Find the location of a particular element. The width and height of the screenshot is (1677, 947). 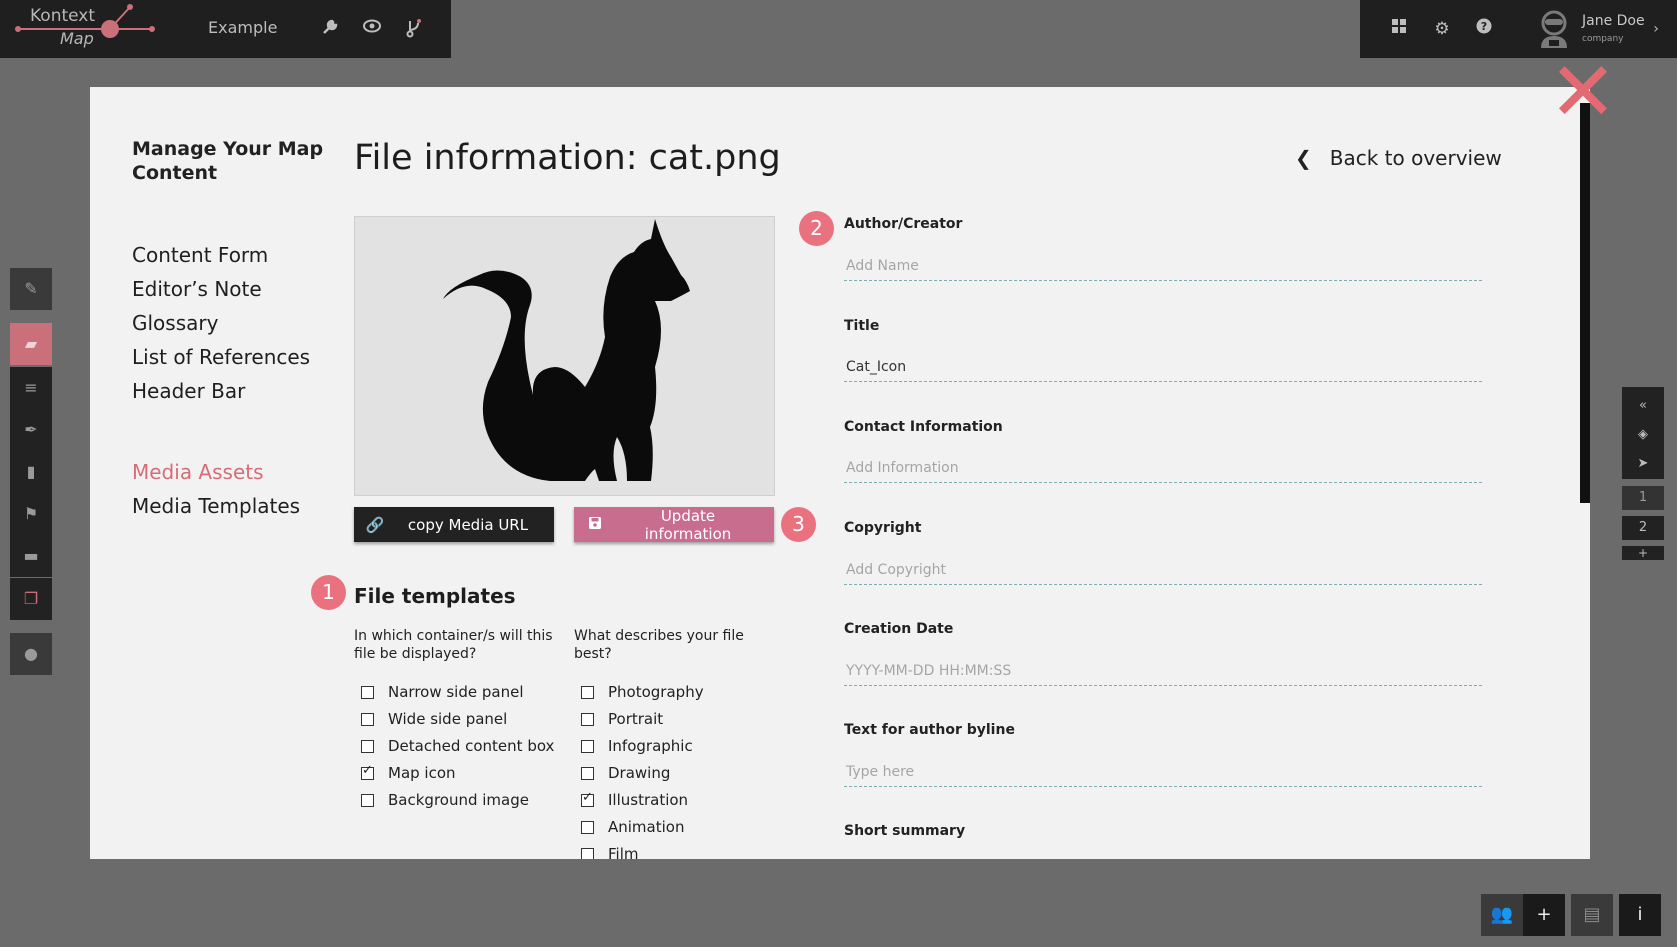

user-name: Jane Doe is located at coordinates (1613, 21).